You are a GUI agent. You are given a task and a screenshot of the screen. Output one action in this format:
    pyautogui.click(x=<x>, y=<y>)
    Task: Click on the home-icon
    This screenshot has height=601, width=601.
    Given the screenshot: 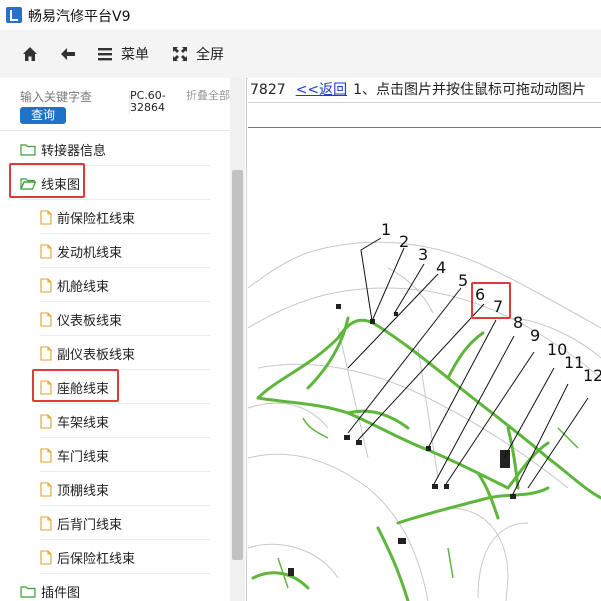 What is the action you would take?
    pyautogui.click(x=30, y=54)
    